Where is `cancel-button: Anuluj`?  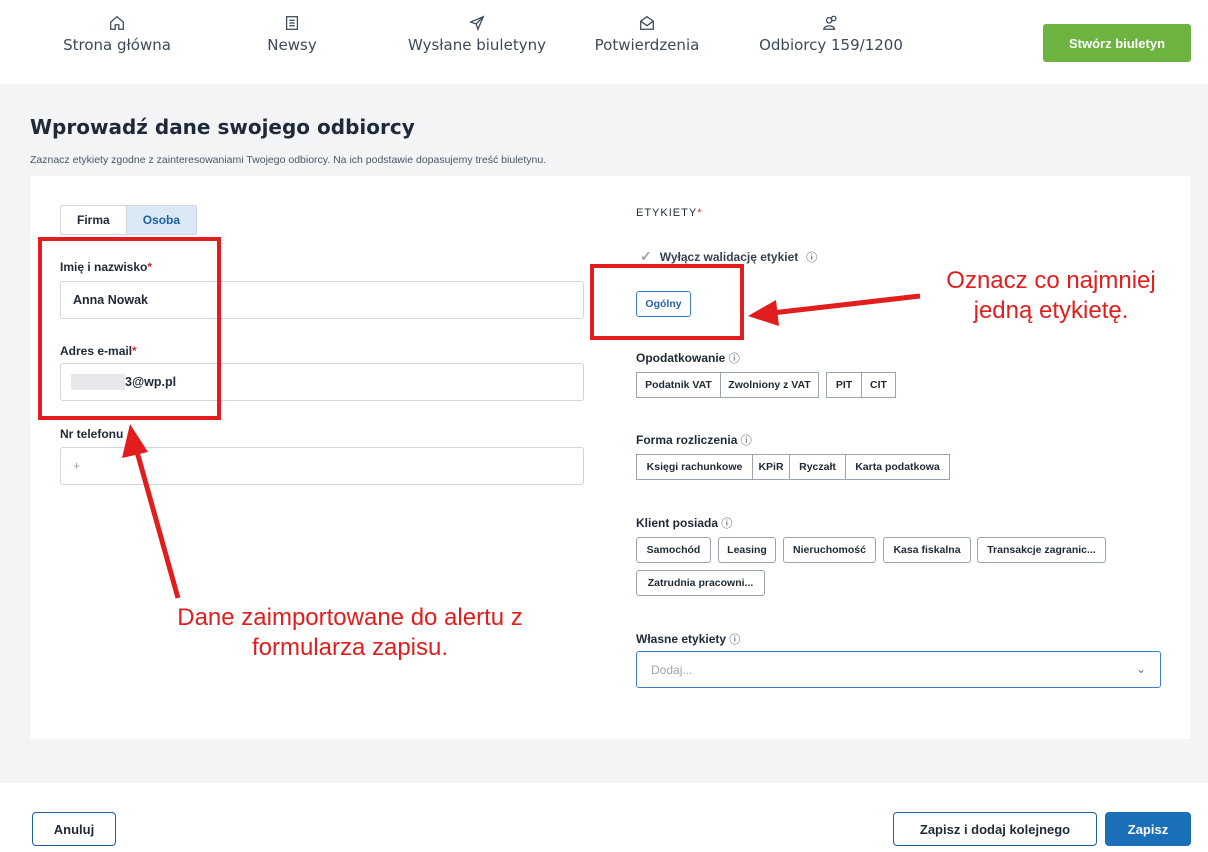
cancel-button: Anuluj is located at coordinates (74, 829).